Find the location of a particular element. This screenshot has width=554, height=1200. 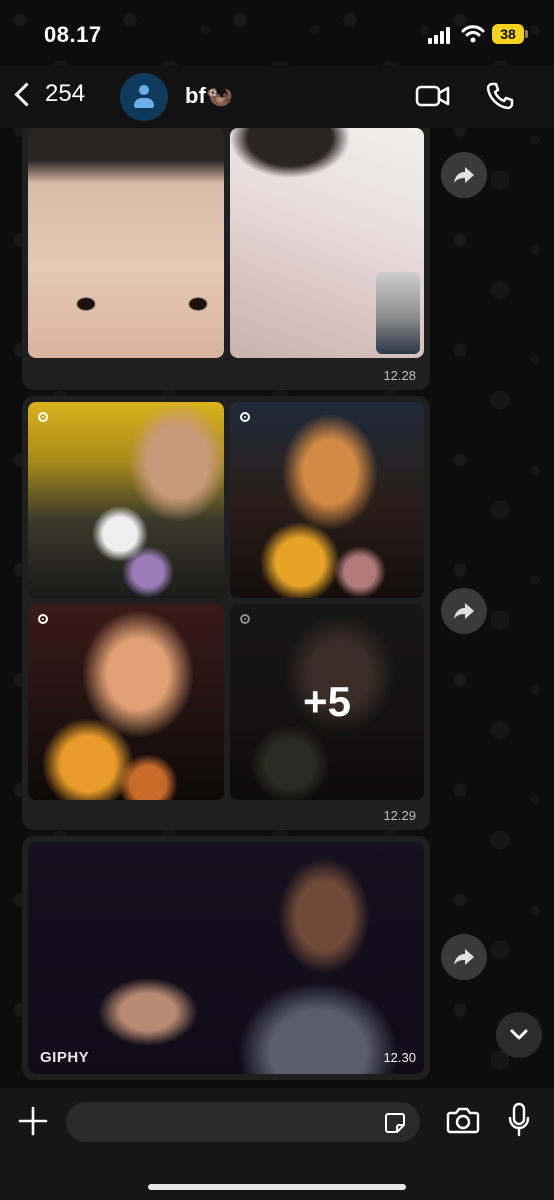

gif-message: GIPHY 12.30 is located at coordinates (226, 958).